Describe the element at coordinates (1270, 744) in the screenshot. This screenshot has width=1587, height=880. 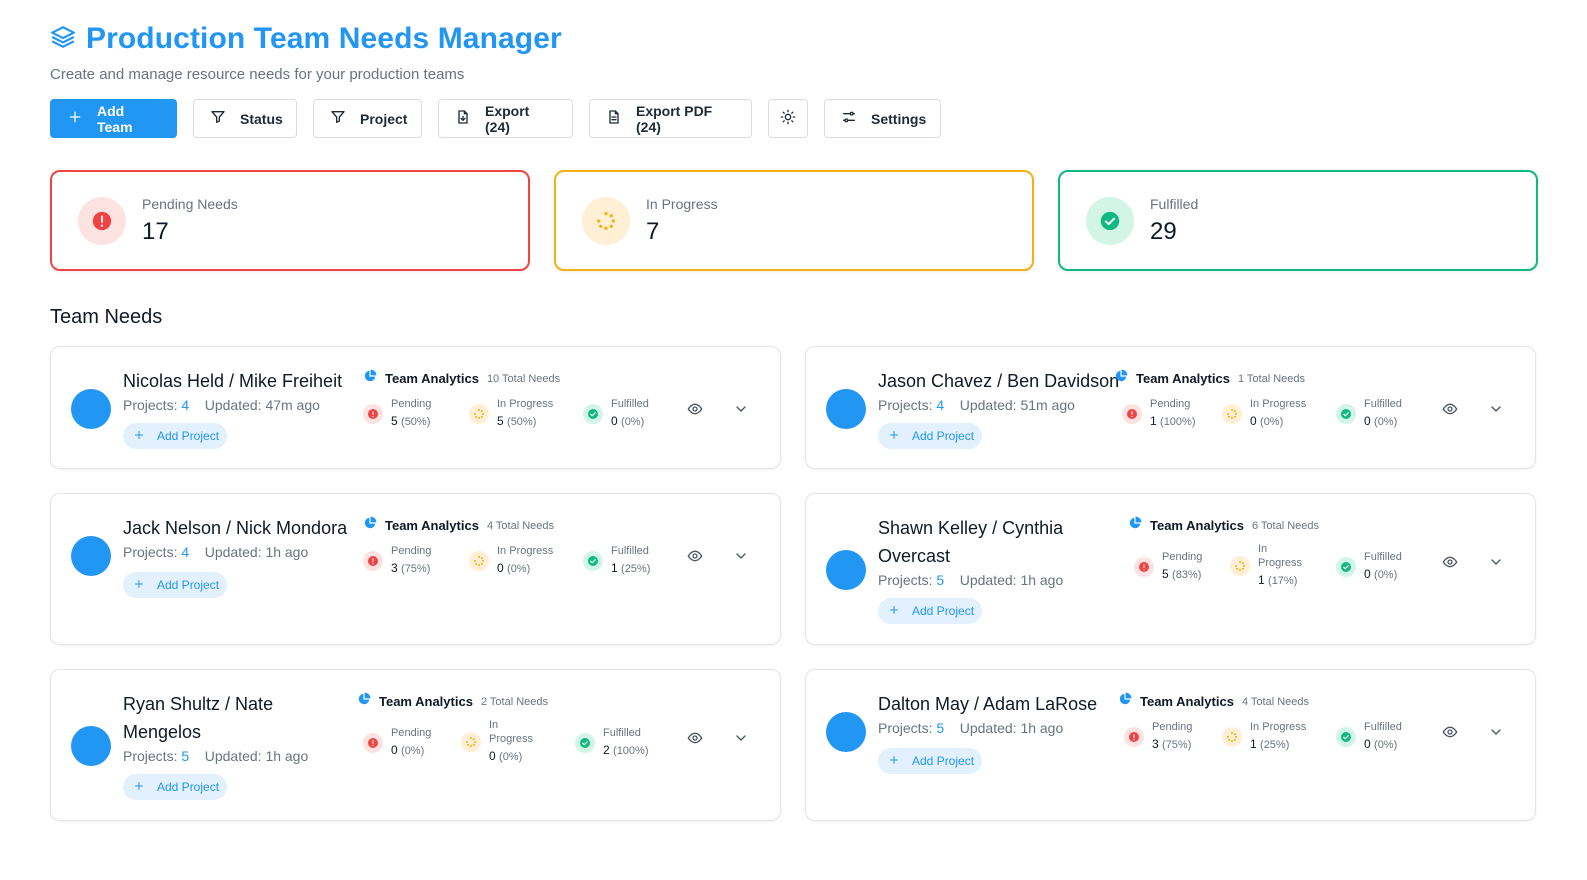
I see `metric-value: 1 (25%)` at that location.